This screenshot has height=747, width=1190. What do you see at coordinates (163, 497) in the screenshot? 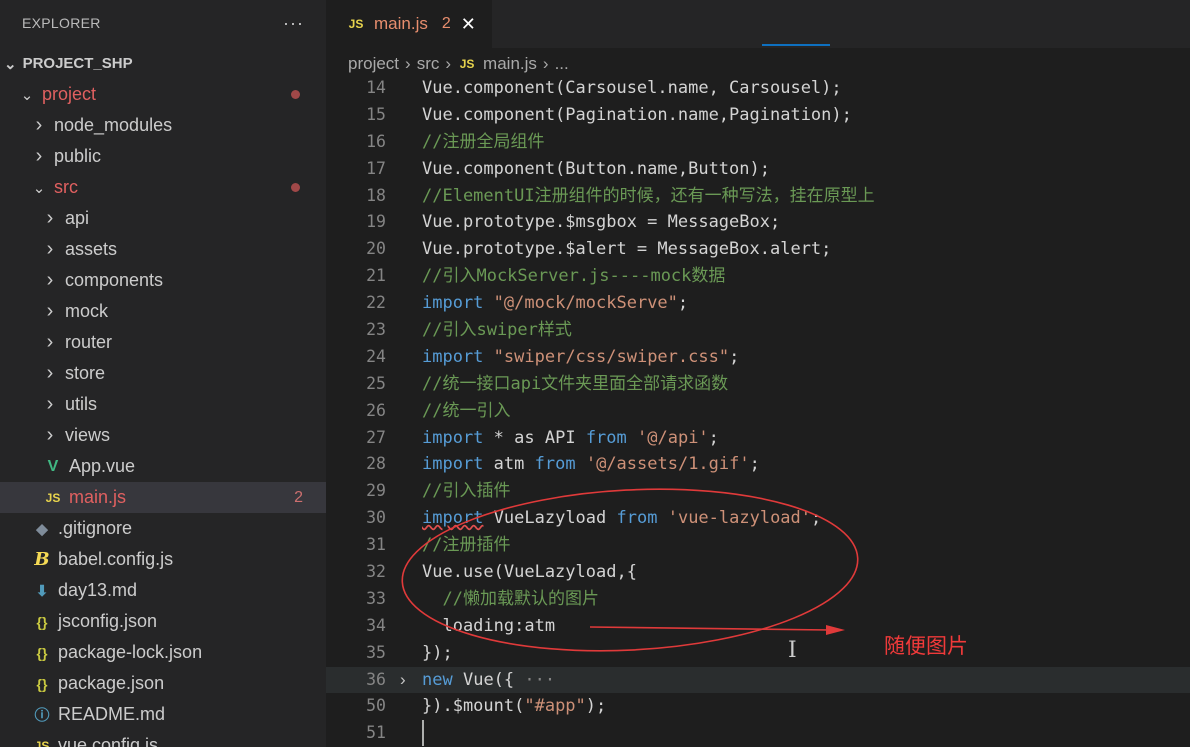
I see `tree-item-main-js: JS main.js 2` at bounding box center [163, 497].